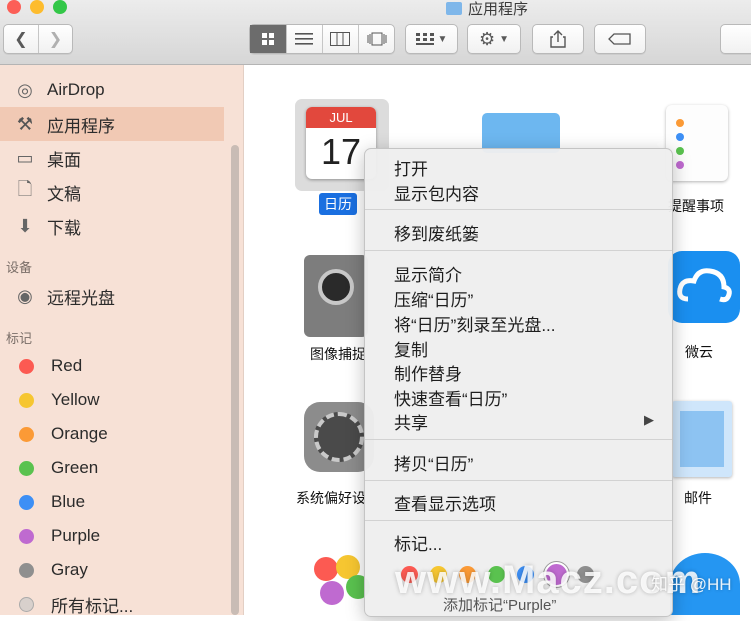 This screenshot has height=621, width=751. I want to click on image-capture-label: 图像捕捉, so click(338, 354).